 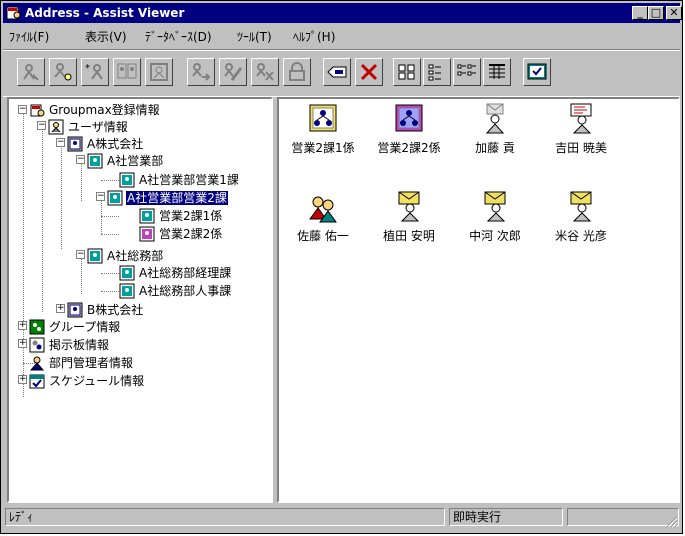 What do you see at coordinates (581, 219) in the screenshot?
I see `list-item: 米谷 光彦` at bounding box center [581, 219].